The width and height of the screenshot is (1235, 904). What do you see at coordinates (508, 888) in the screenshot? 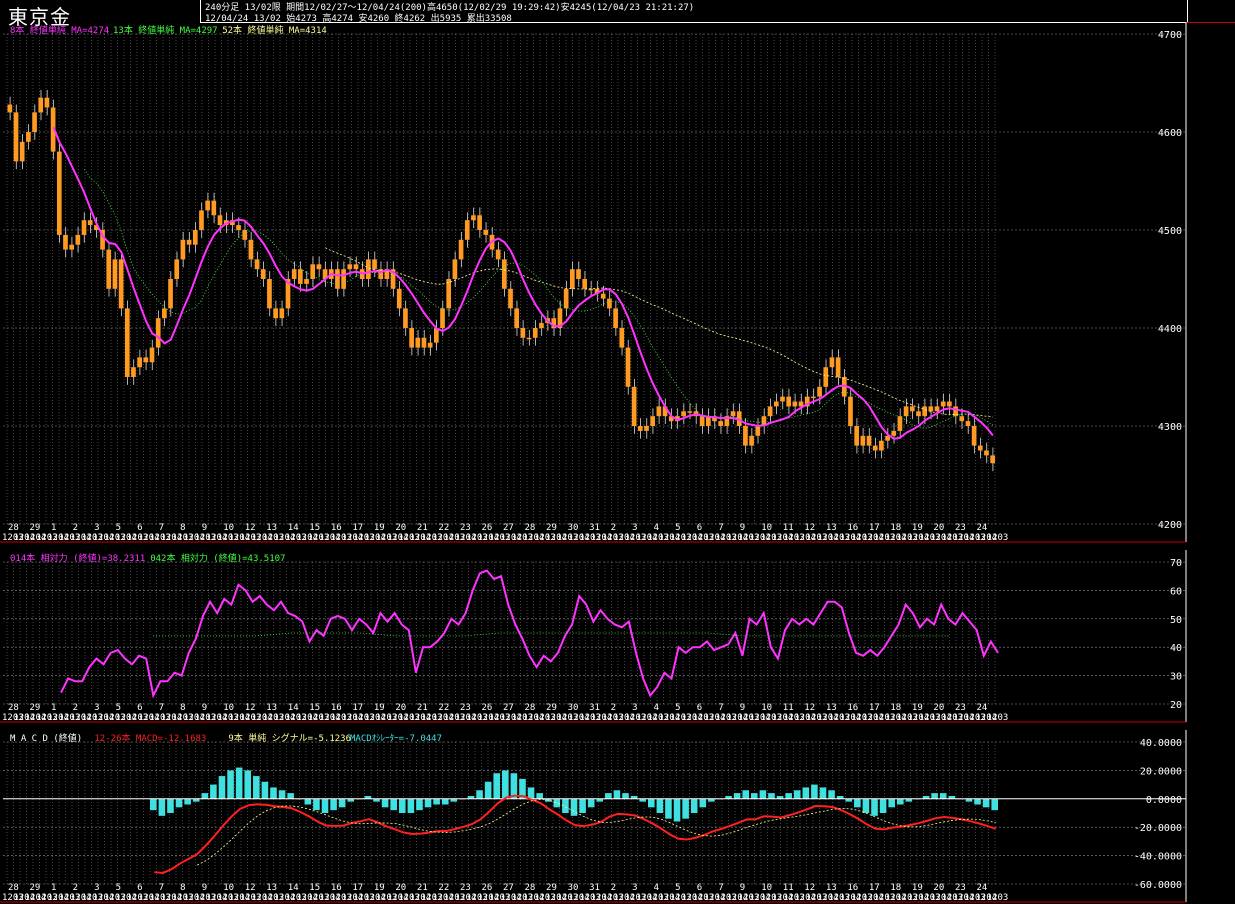
I see `day-label: 27` at bounding box center [508, 888].